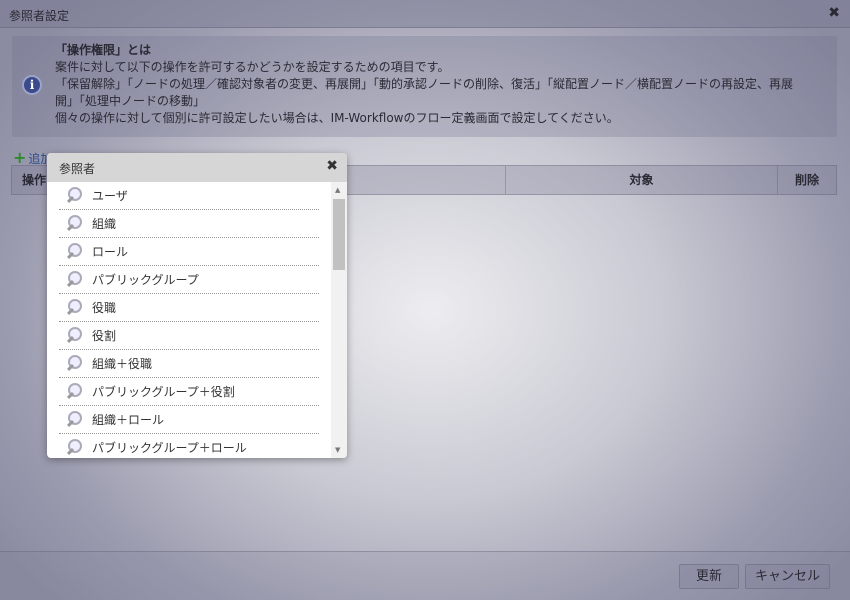 The width and height of the screenshot is (850, 600). What do you see at coordinates (339, 234) in the screenshot?
I see `scrollbar-thumb` at bounding box center [339, 234].